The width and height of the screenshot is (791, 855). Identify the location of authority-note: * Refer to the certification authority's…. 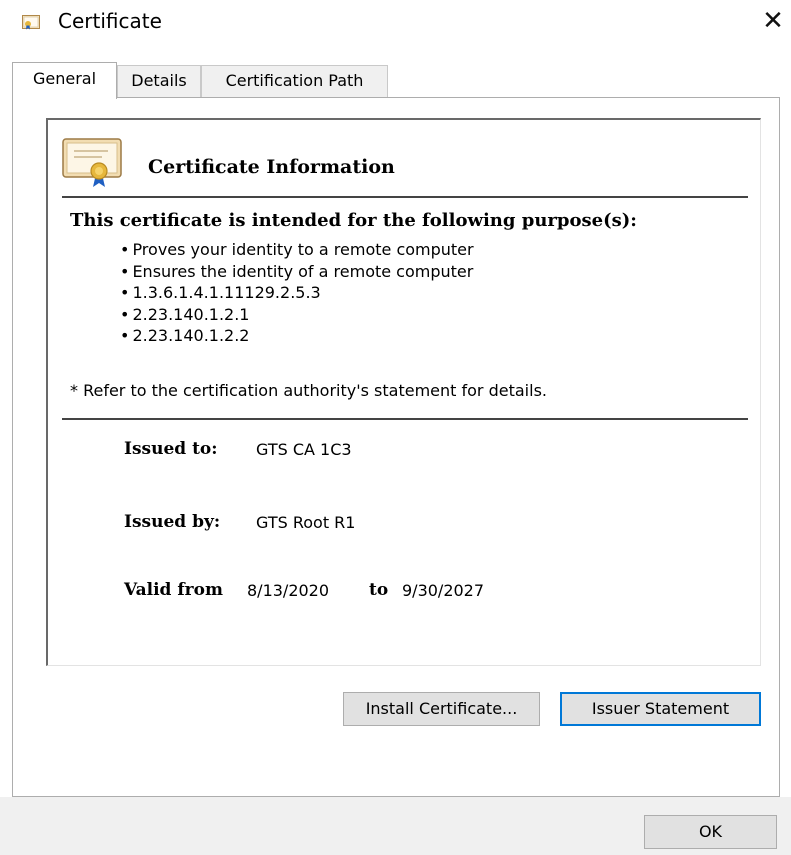
(308, 390).